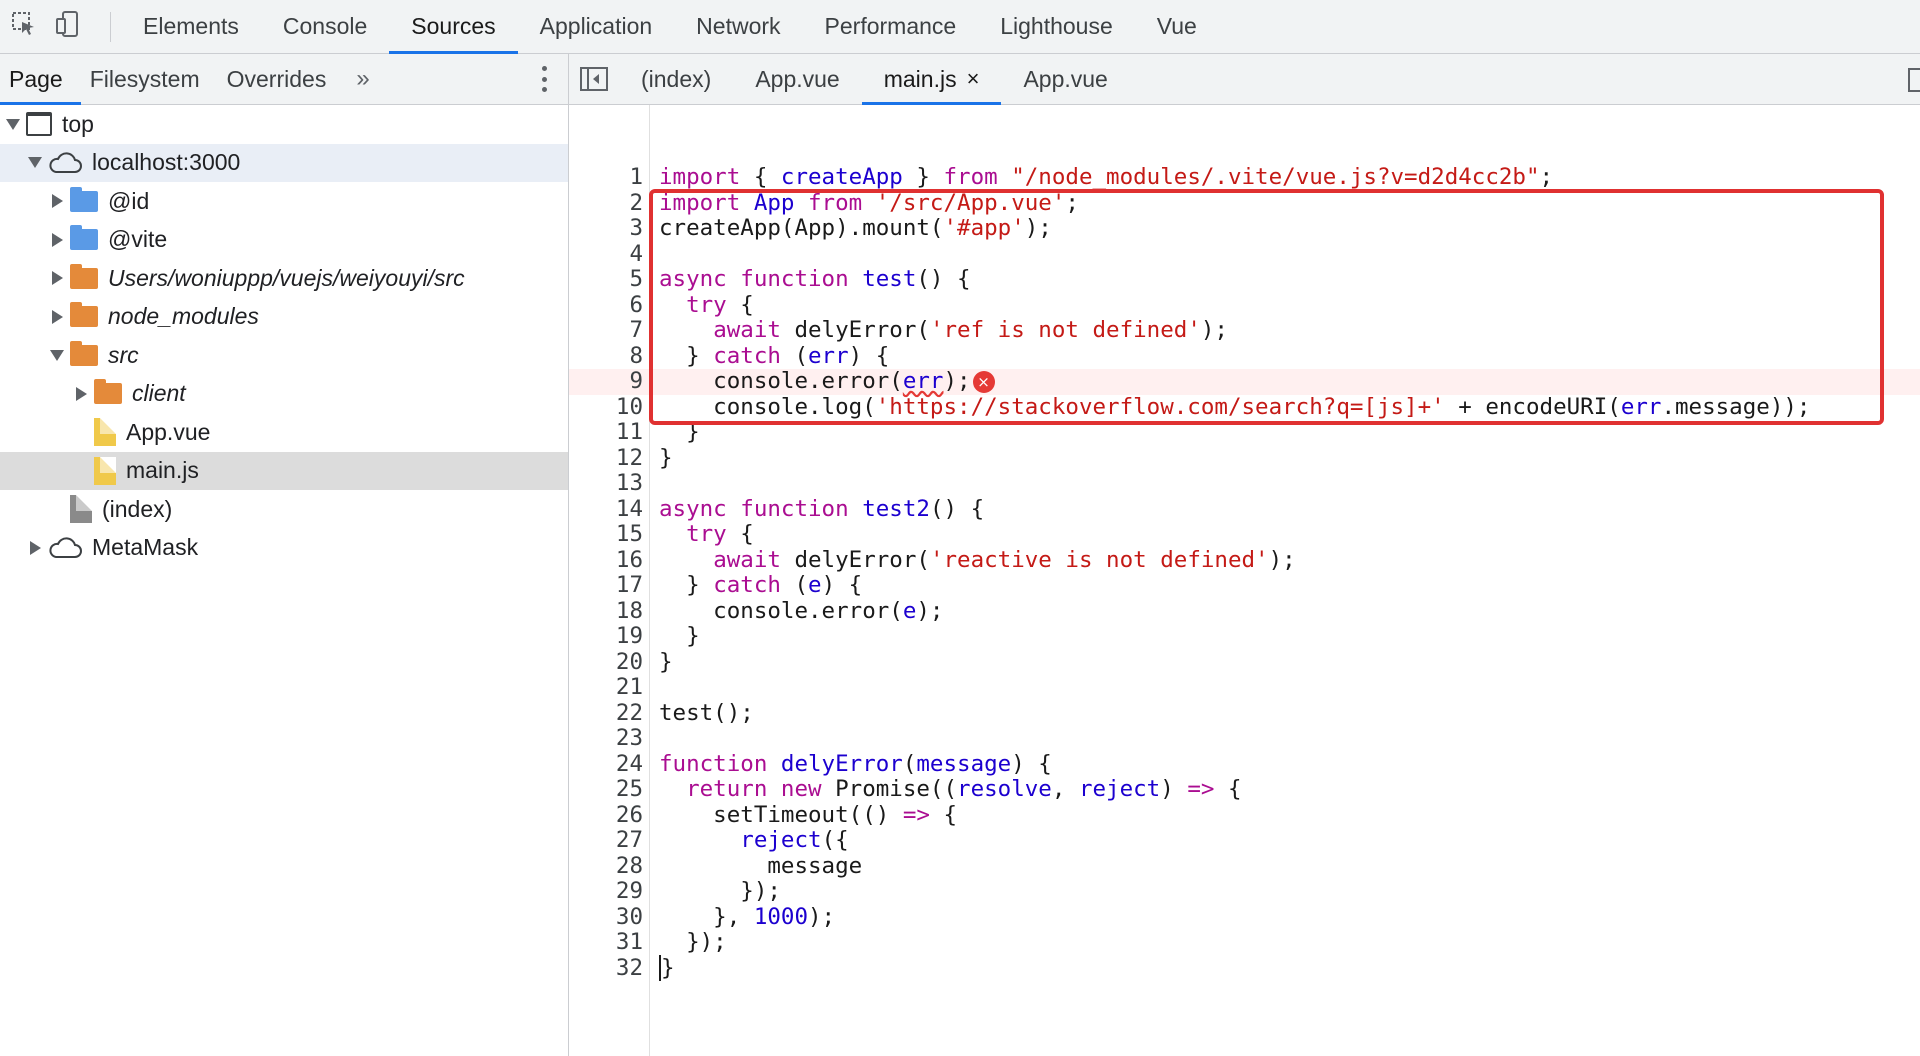 This screenshot has width=1920, height=1056. What do you see at coordinates (606, 611) in the screenshot?
I see `line-number: 18` at bounding box center [606, 611].